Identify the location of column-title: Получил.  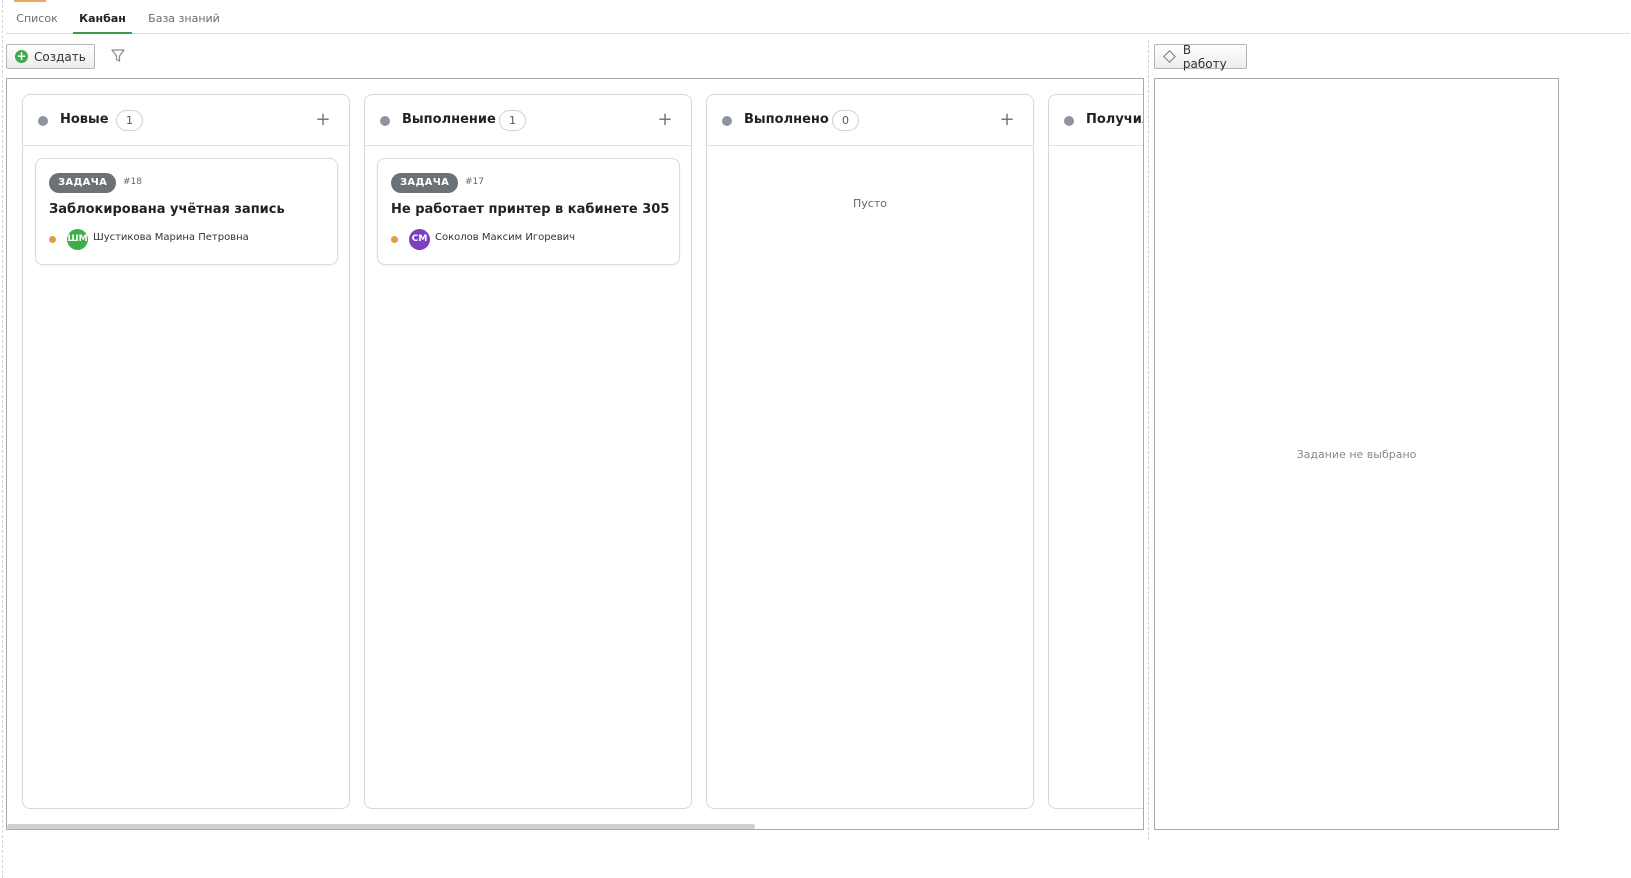
(1114, 119).